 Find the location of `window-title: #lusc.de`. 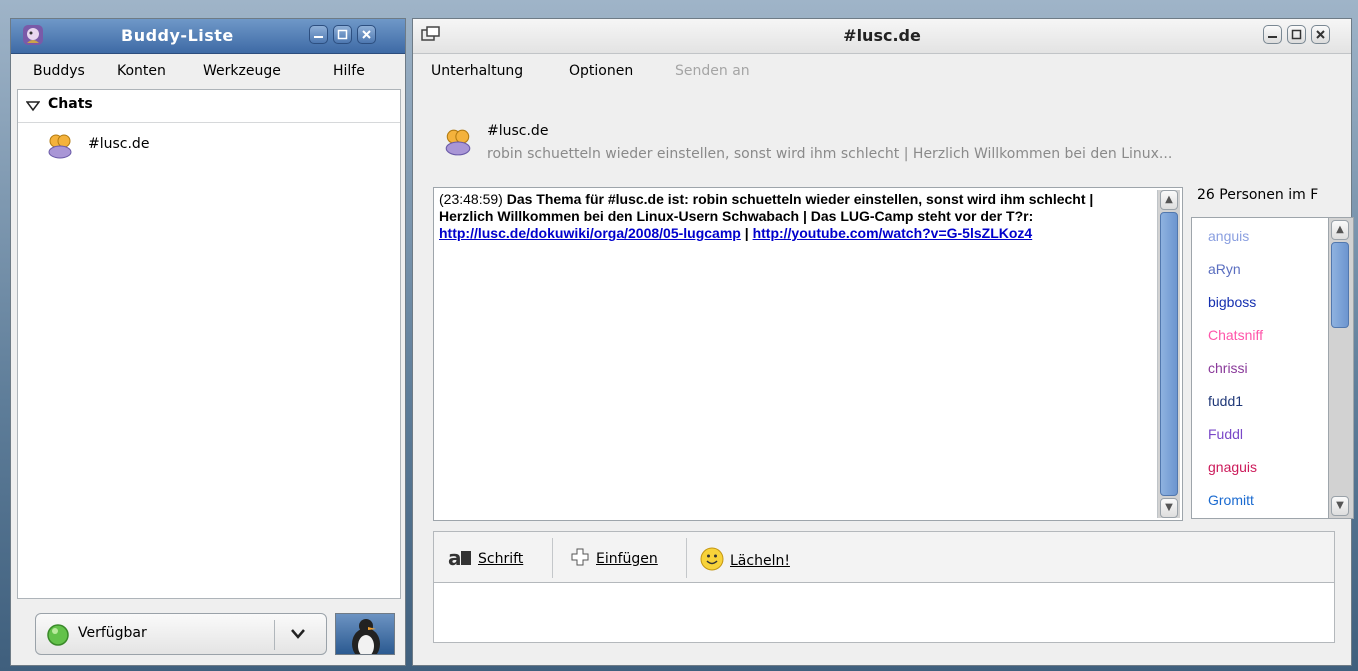

window-title: #lusc.de is located at coordinates (882, 35).